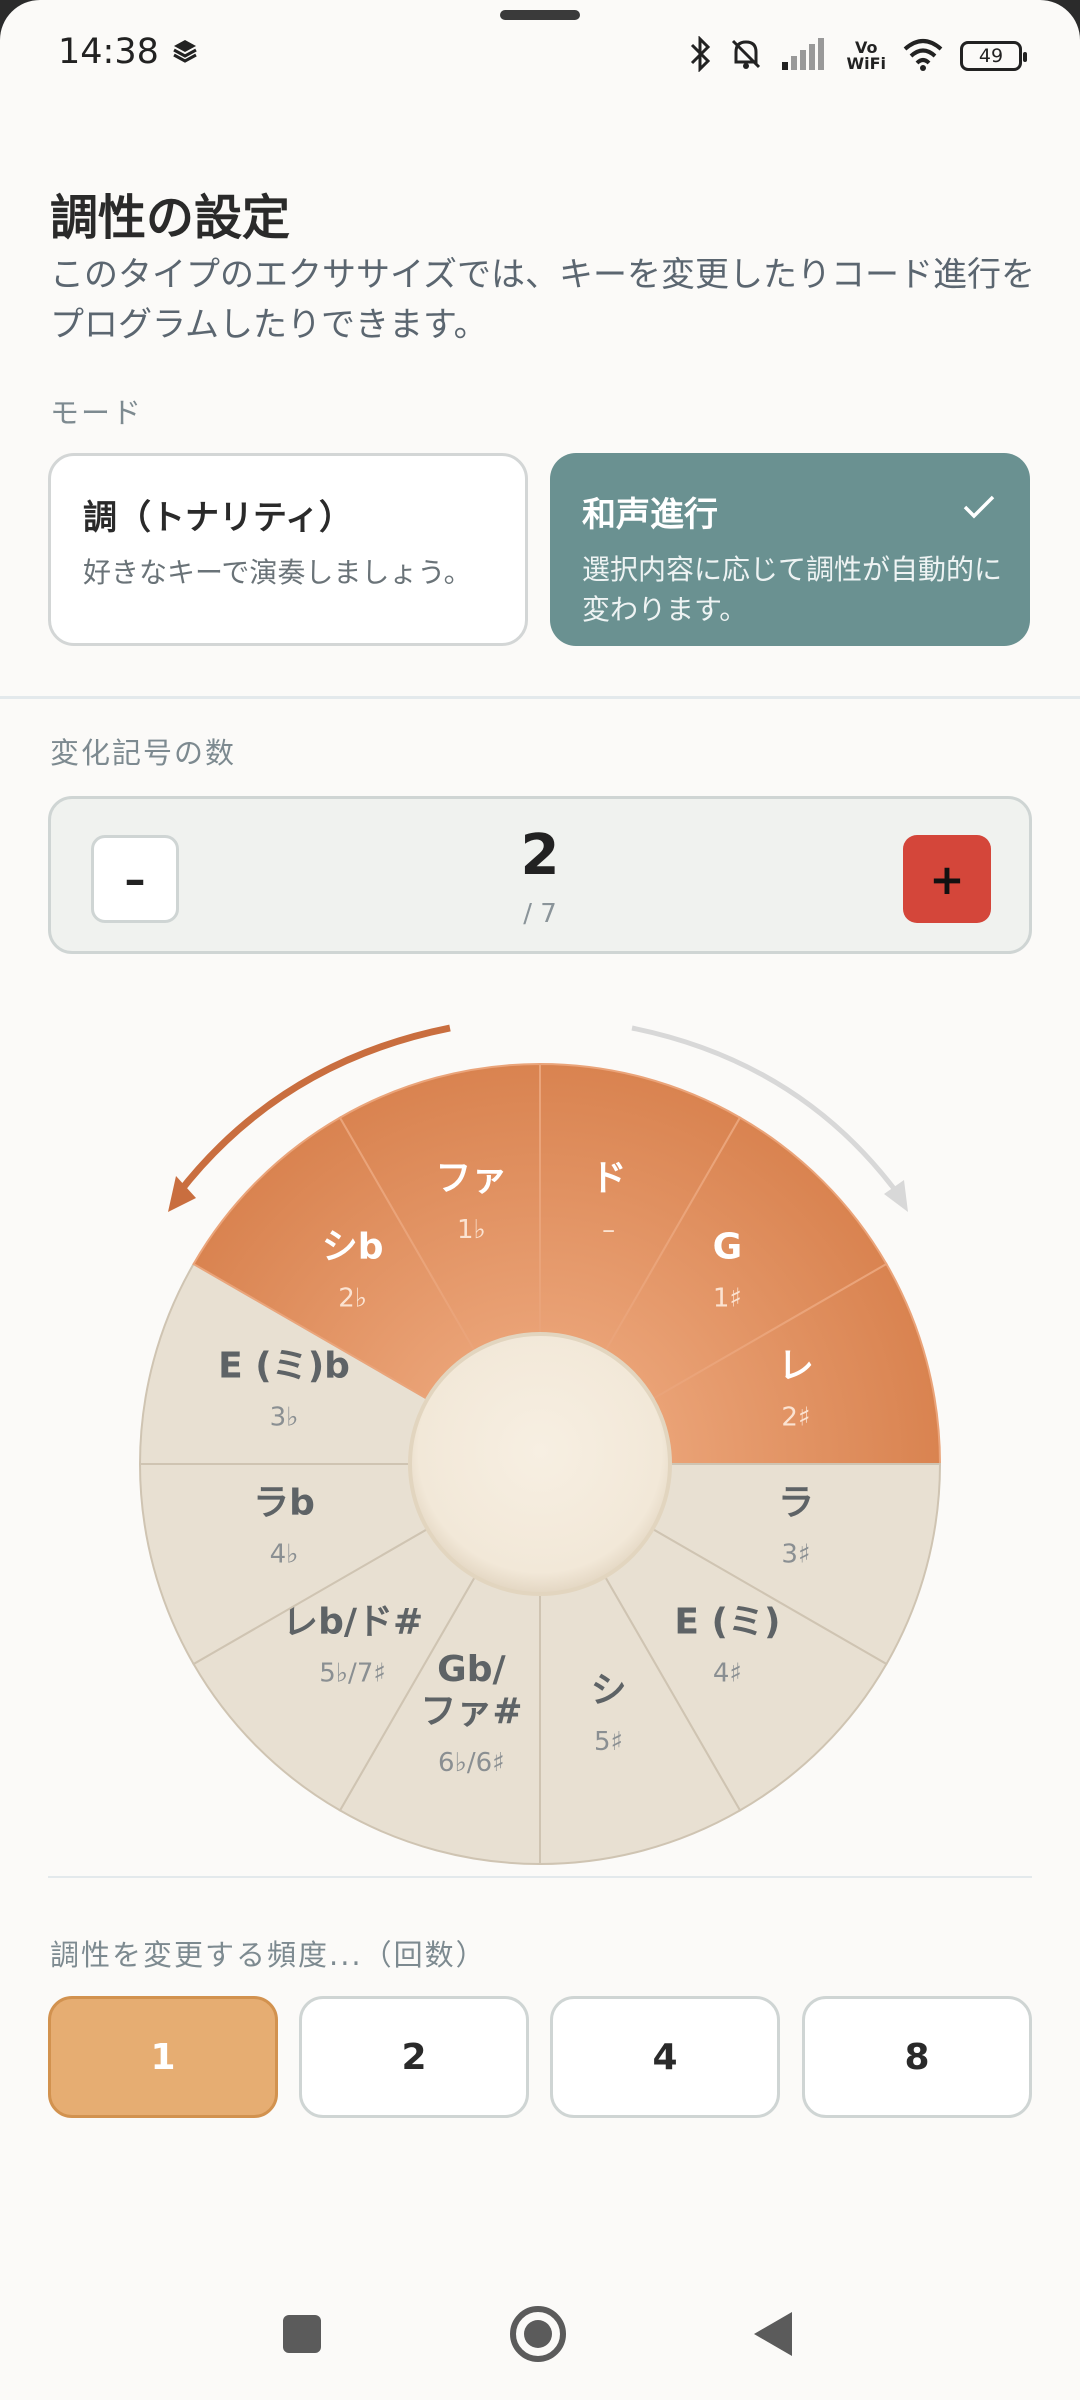 The height and width of the screenshot is (2400, 1080). I want to click on layers-icon, so click(185, 53).